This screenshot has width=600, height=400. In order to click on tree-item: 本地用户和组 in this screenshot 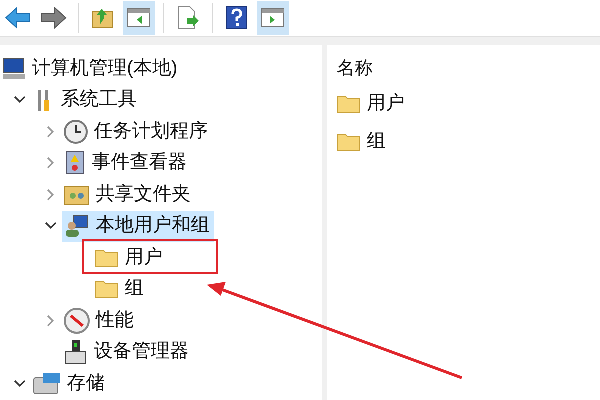, I will do `click(138, 226)`.